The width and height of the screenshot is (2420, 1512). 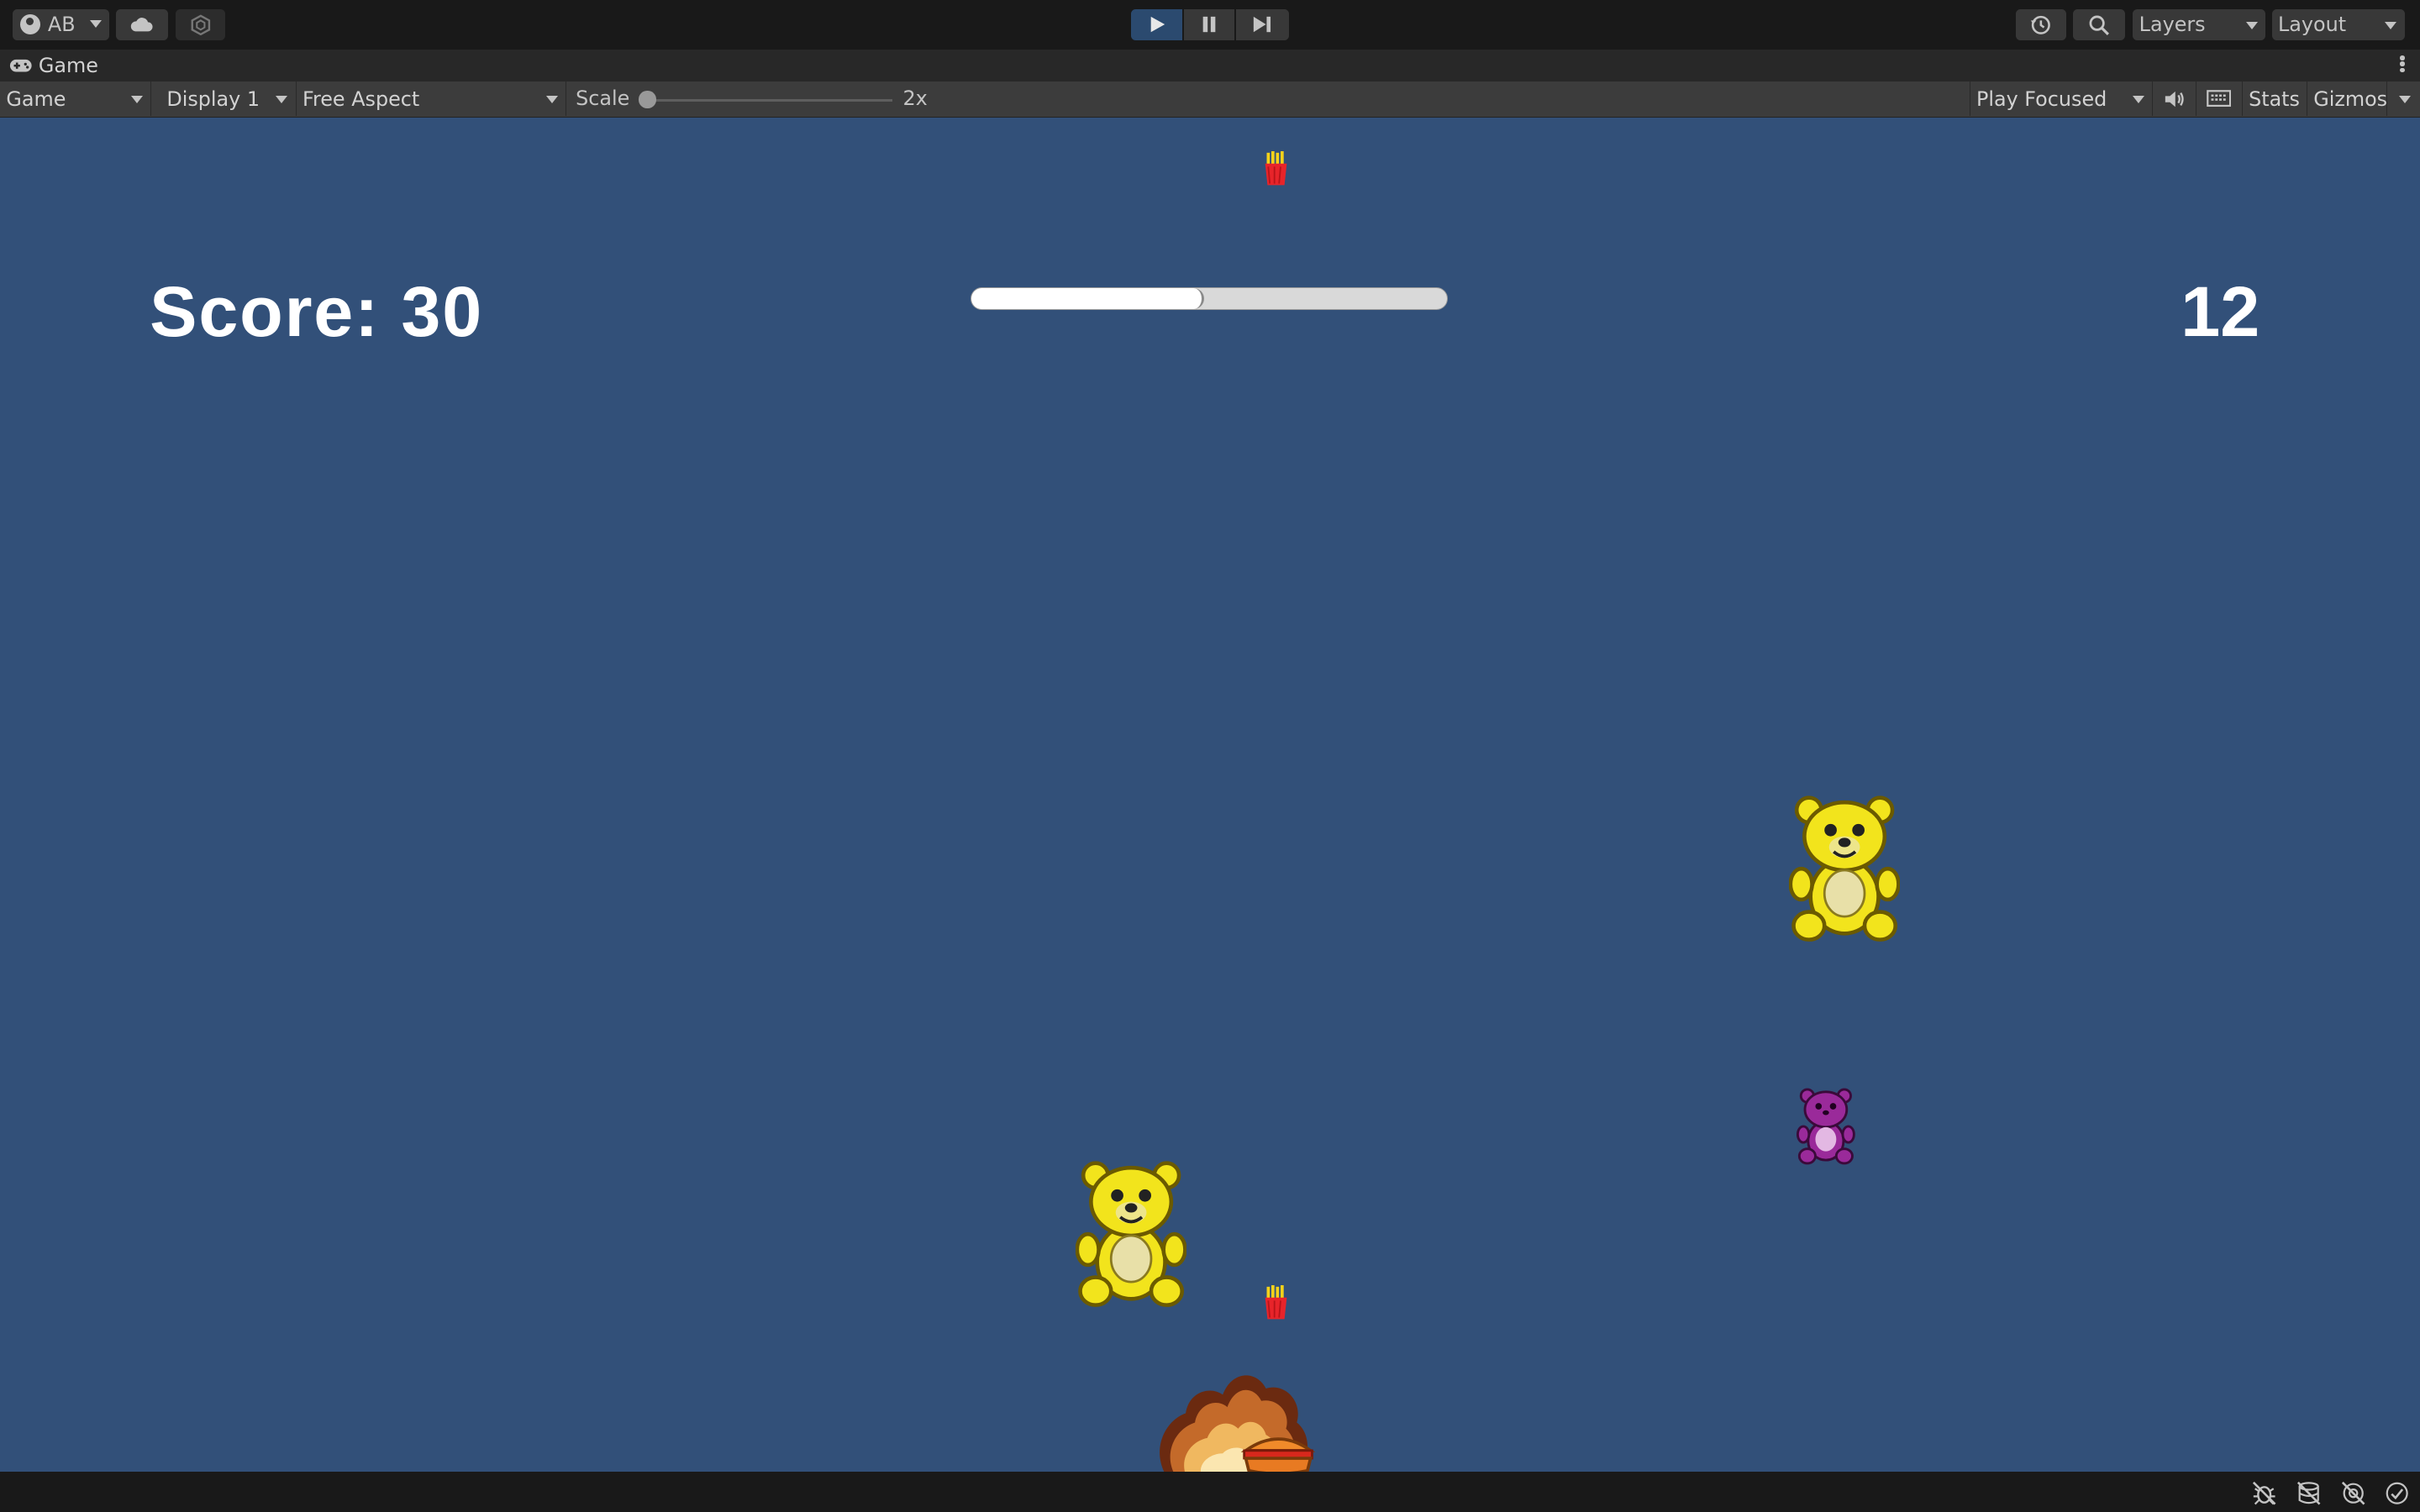 I want to click on collab-button, so click(x=201, y=24).